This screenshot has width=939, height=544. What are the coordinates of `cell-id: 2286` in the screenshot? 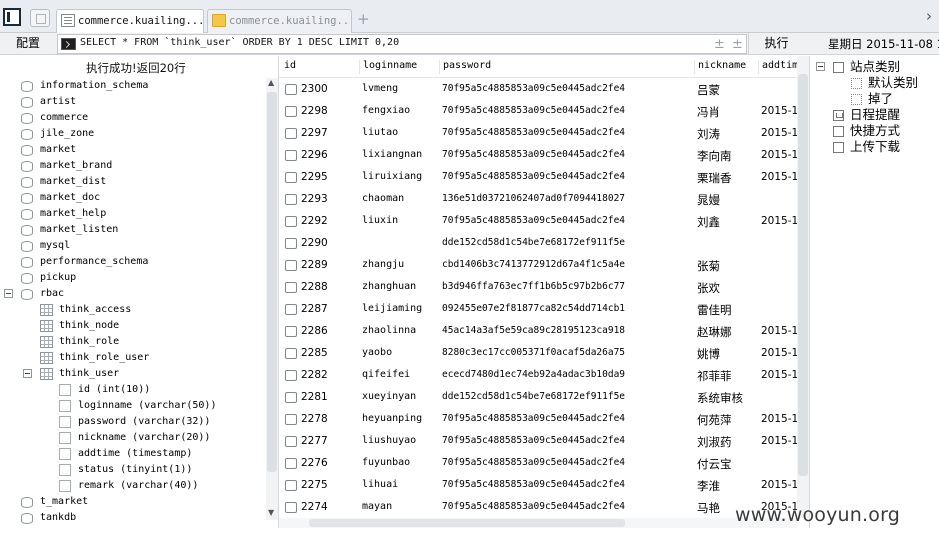 It's located at (314, 331).